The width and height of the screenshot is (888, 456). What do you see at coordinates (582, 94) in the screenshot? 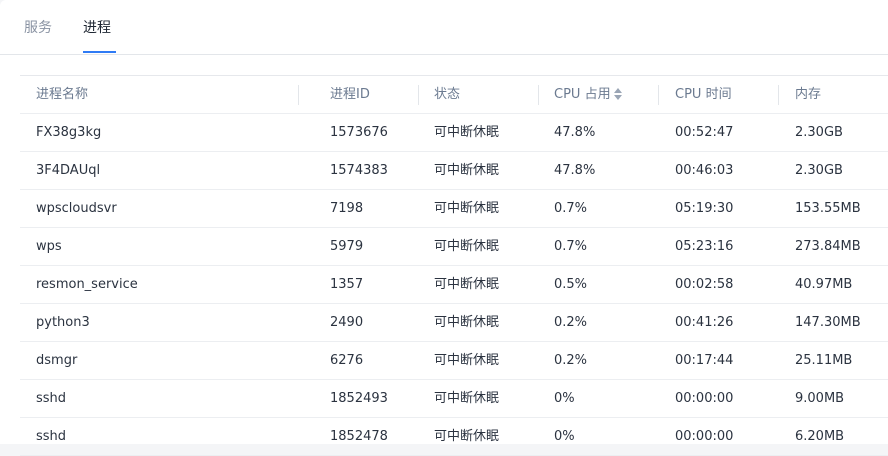
I see `column-header-cpu-usage-label: CPU 占用` at bounding box center [582, 94].